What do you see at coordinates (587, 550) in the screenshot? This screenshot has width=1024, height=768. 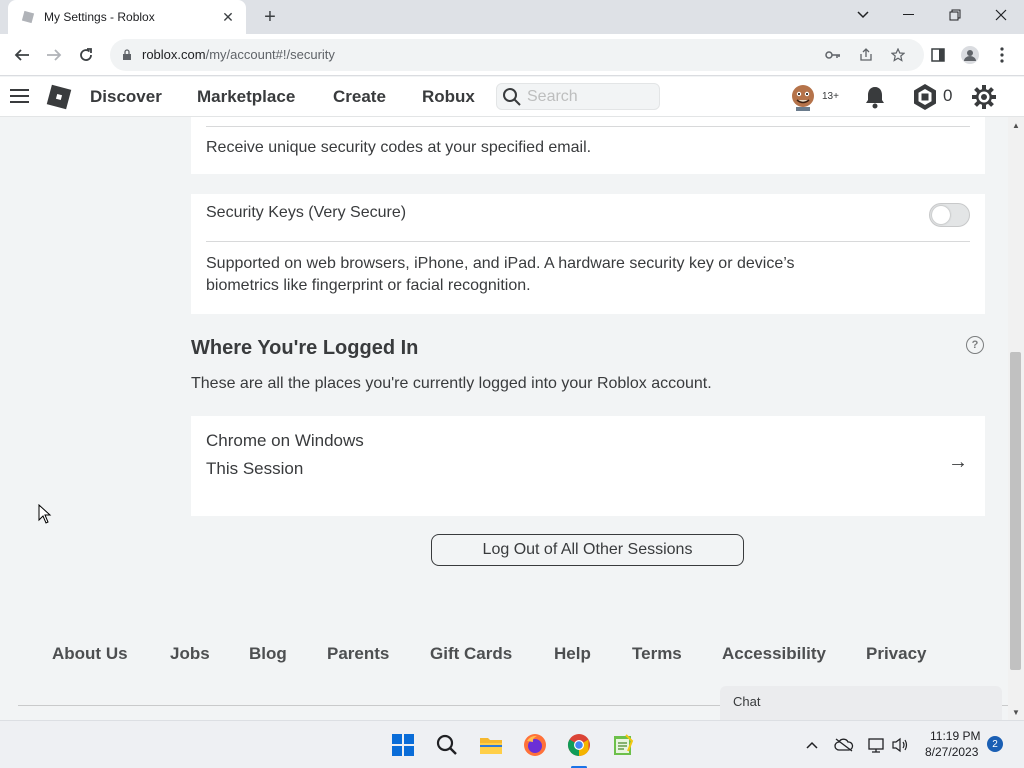 I see `logout-all-sessions-button: Log Out of All Other Sessions` at bounding box center [587, 550].